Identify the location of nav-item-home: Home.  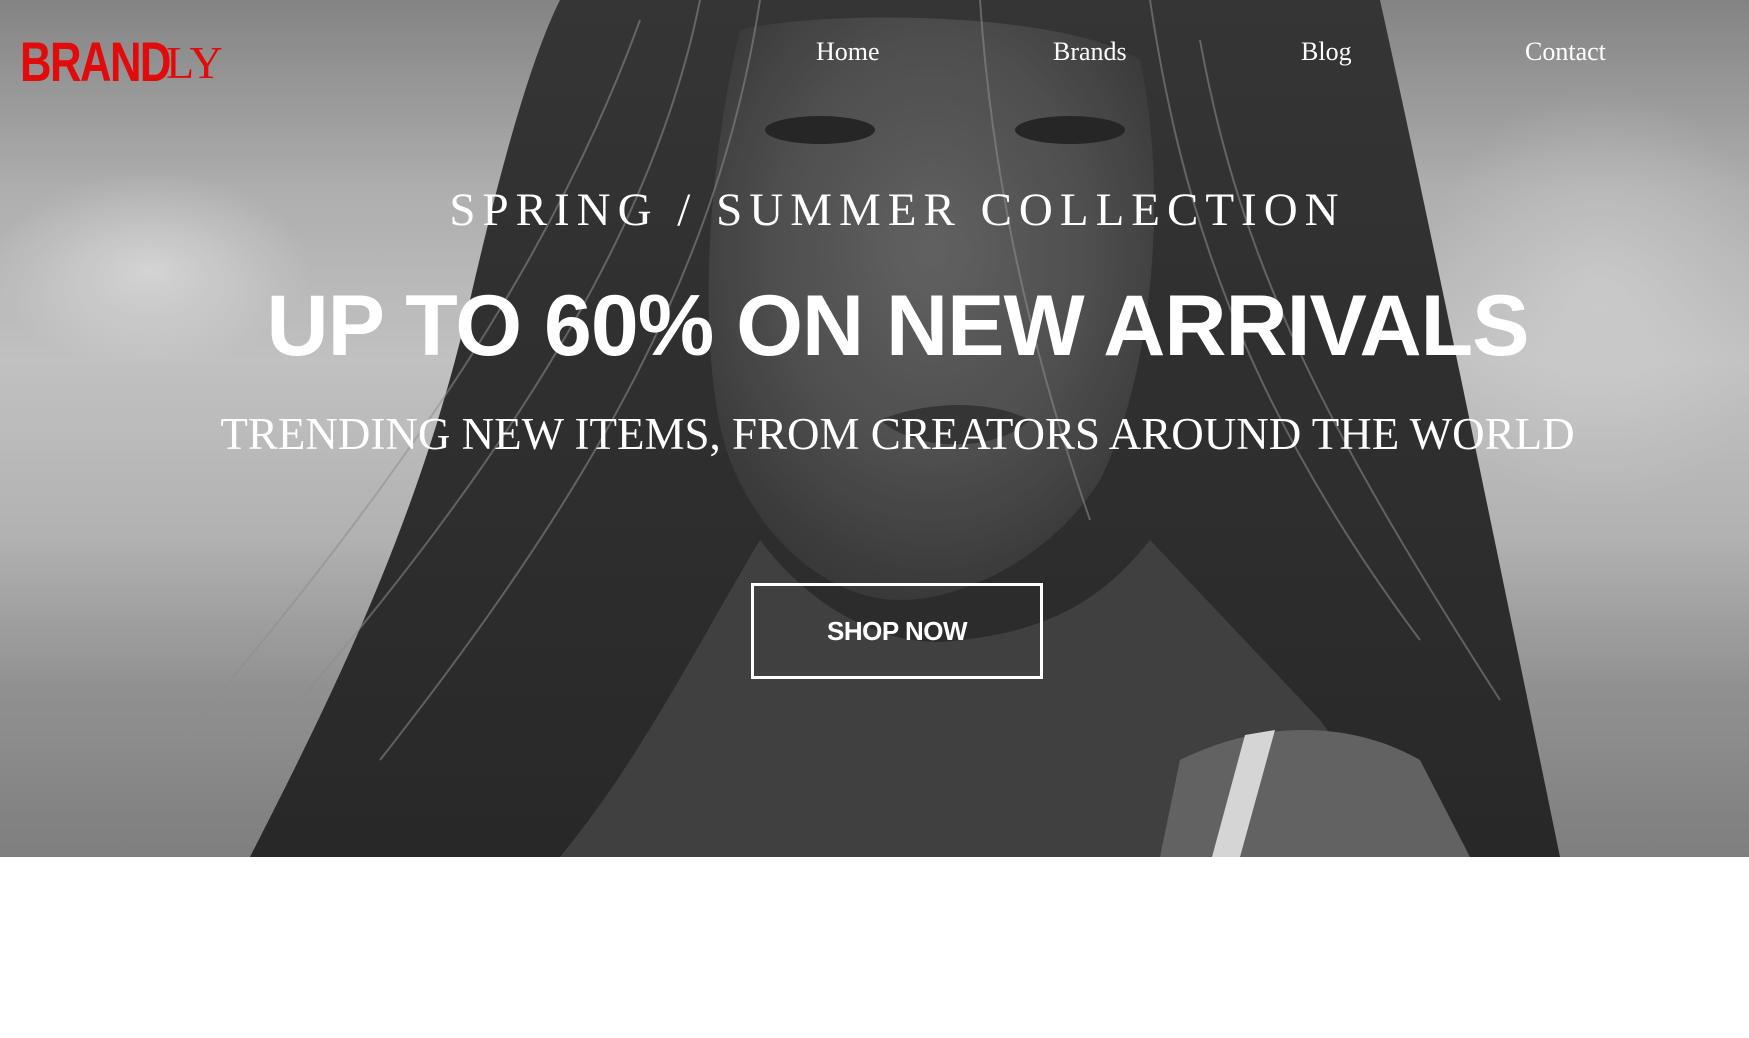
(848, 52).